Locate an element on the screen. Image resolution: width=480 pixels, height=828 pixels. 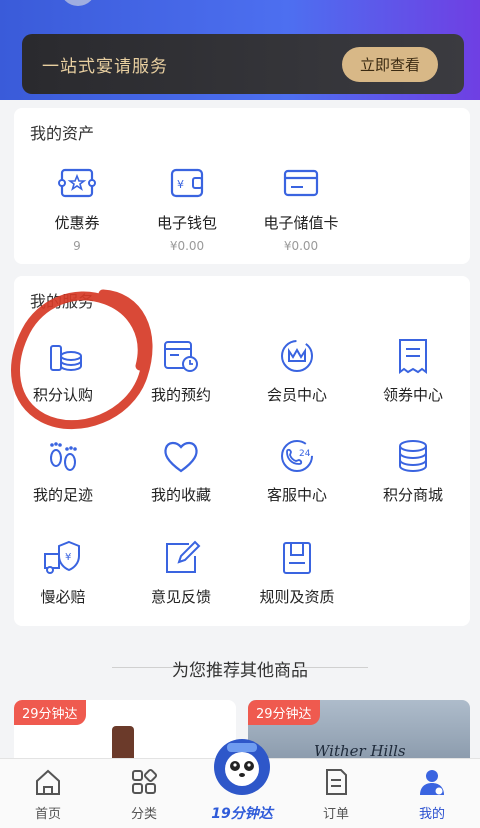
assets-title: 我的资产 is located at coordinates (62, 133).